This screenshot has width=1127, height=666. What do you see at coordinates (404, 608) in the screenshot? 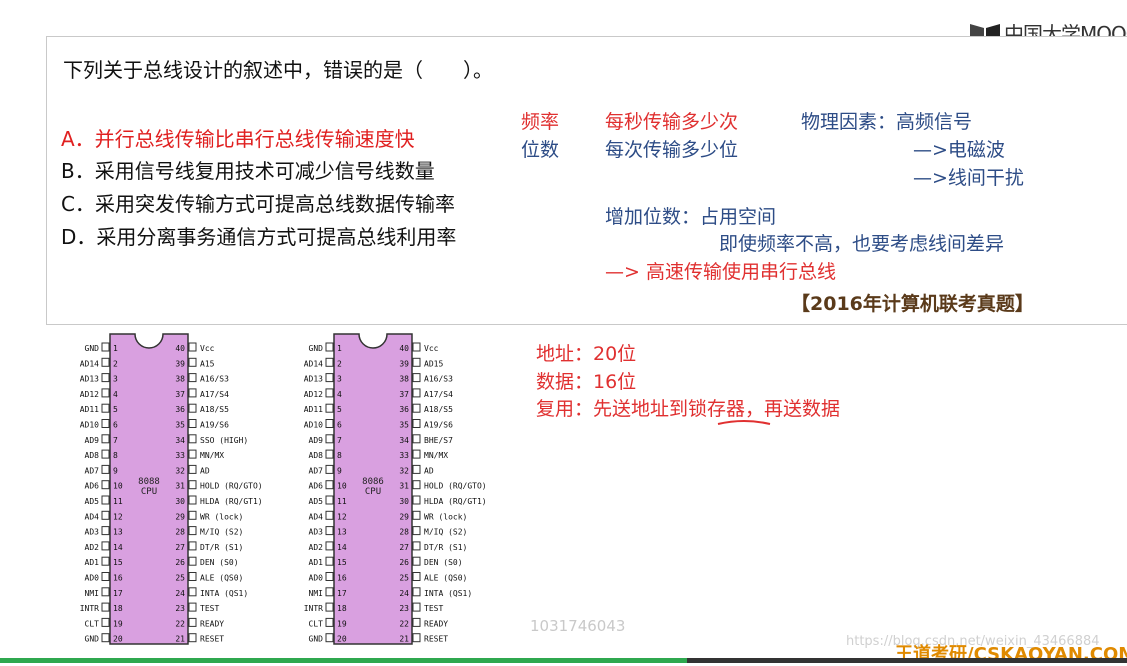
I see `pin-number: 23` at bounding box center [404, 608].